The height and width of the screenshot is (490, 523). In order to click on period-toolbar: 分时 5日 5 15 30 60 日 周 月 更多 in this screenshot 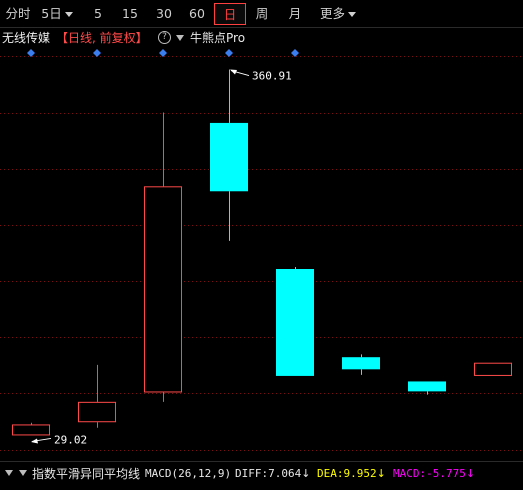, I will do `click(261, 14)`.